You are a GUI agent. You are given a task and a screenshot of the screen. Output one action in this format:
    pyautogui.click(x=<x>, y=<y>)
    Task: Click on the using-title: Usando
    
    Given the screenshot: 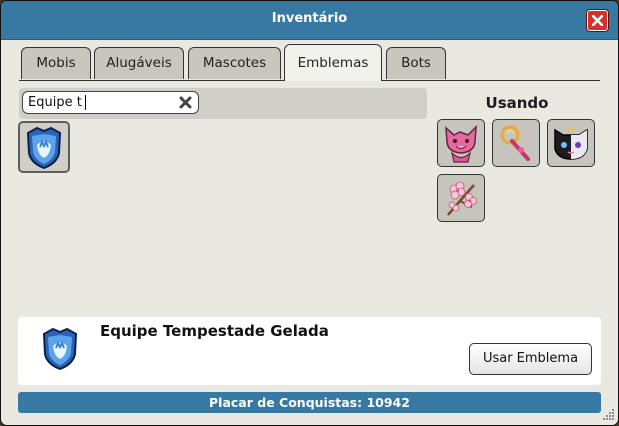 What is the action you would take?
    pyautogui.click(x=517, y=103)
    